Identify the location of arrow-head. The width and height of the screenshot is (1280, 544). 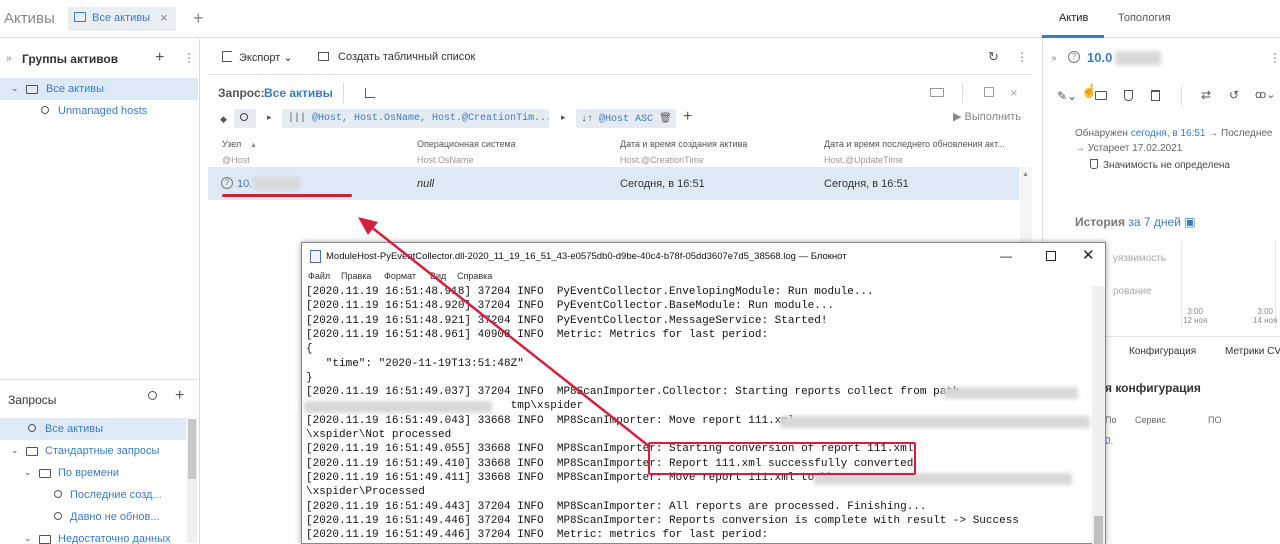
(368, 226).